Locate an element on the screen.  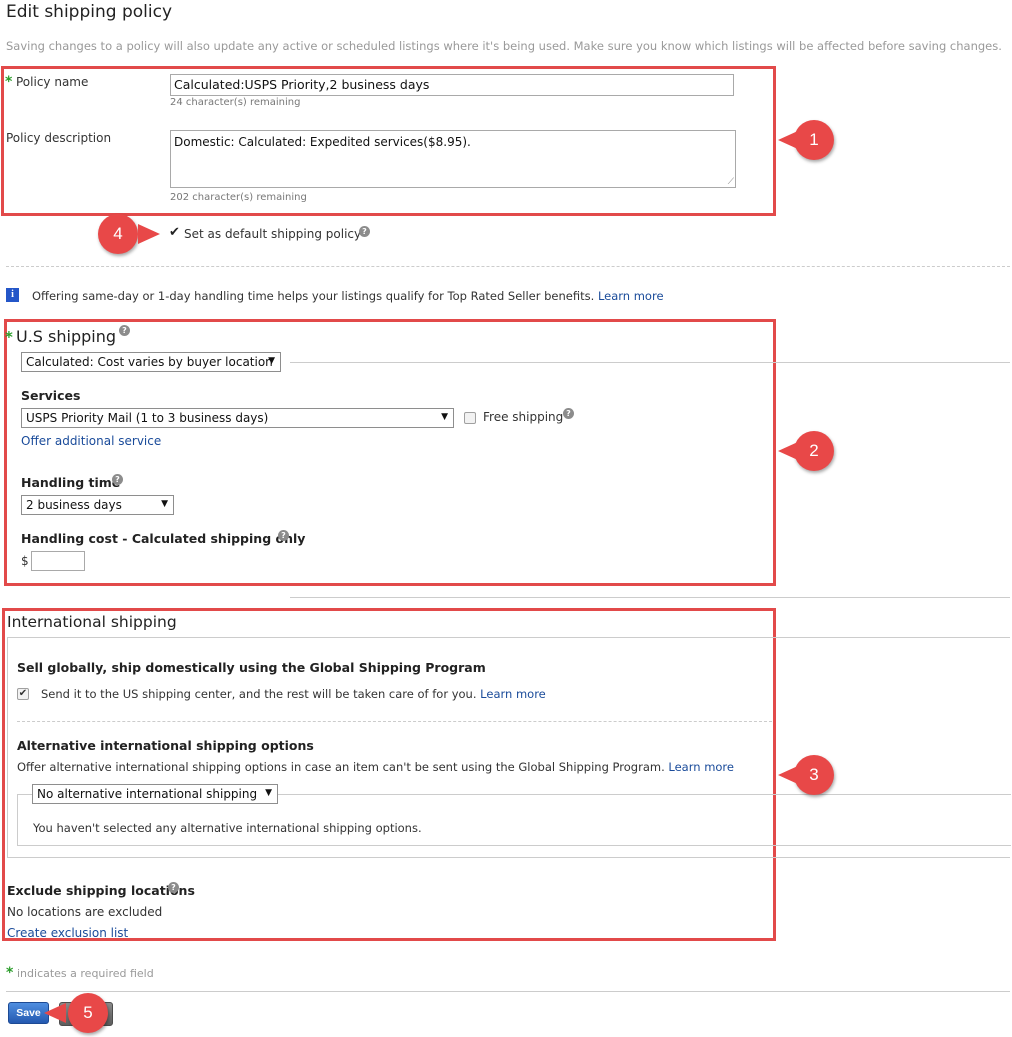
save-button: Save is located at coordinates (28, 1013).